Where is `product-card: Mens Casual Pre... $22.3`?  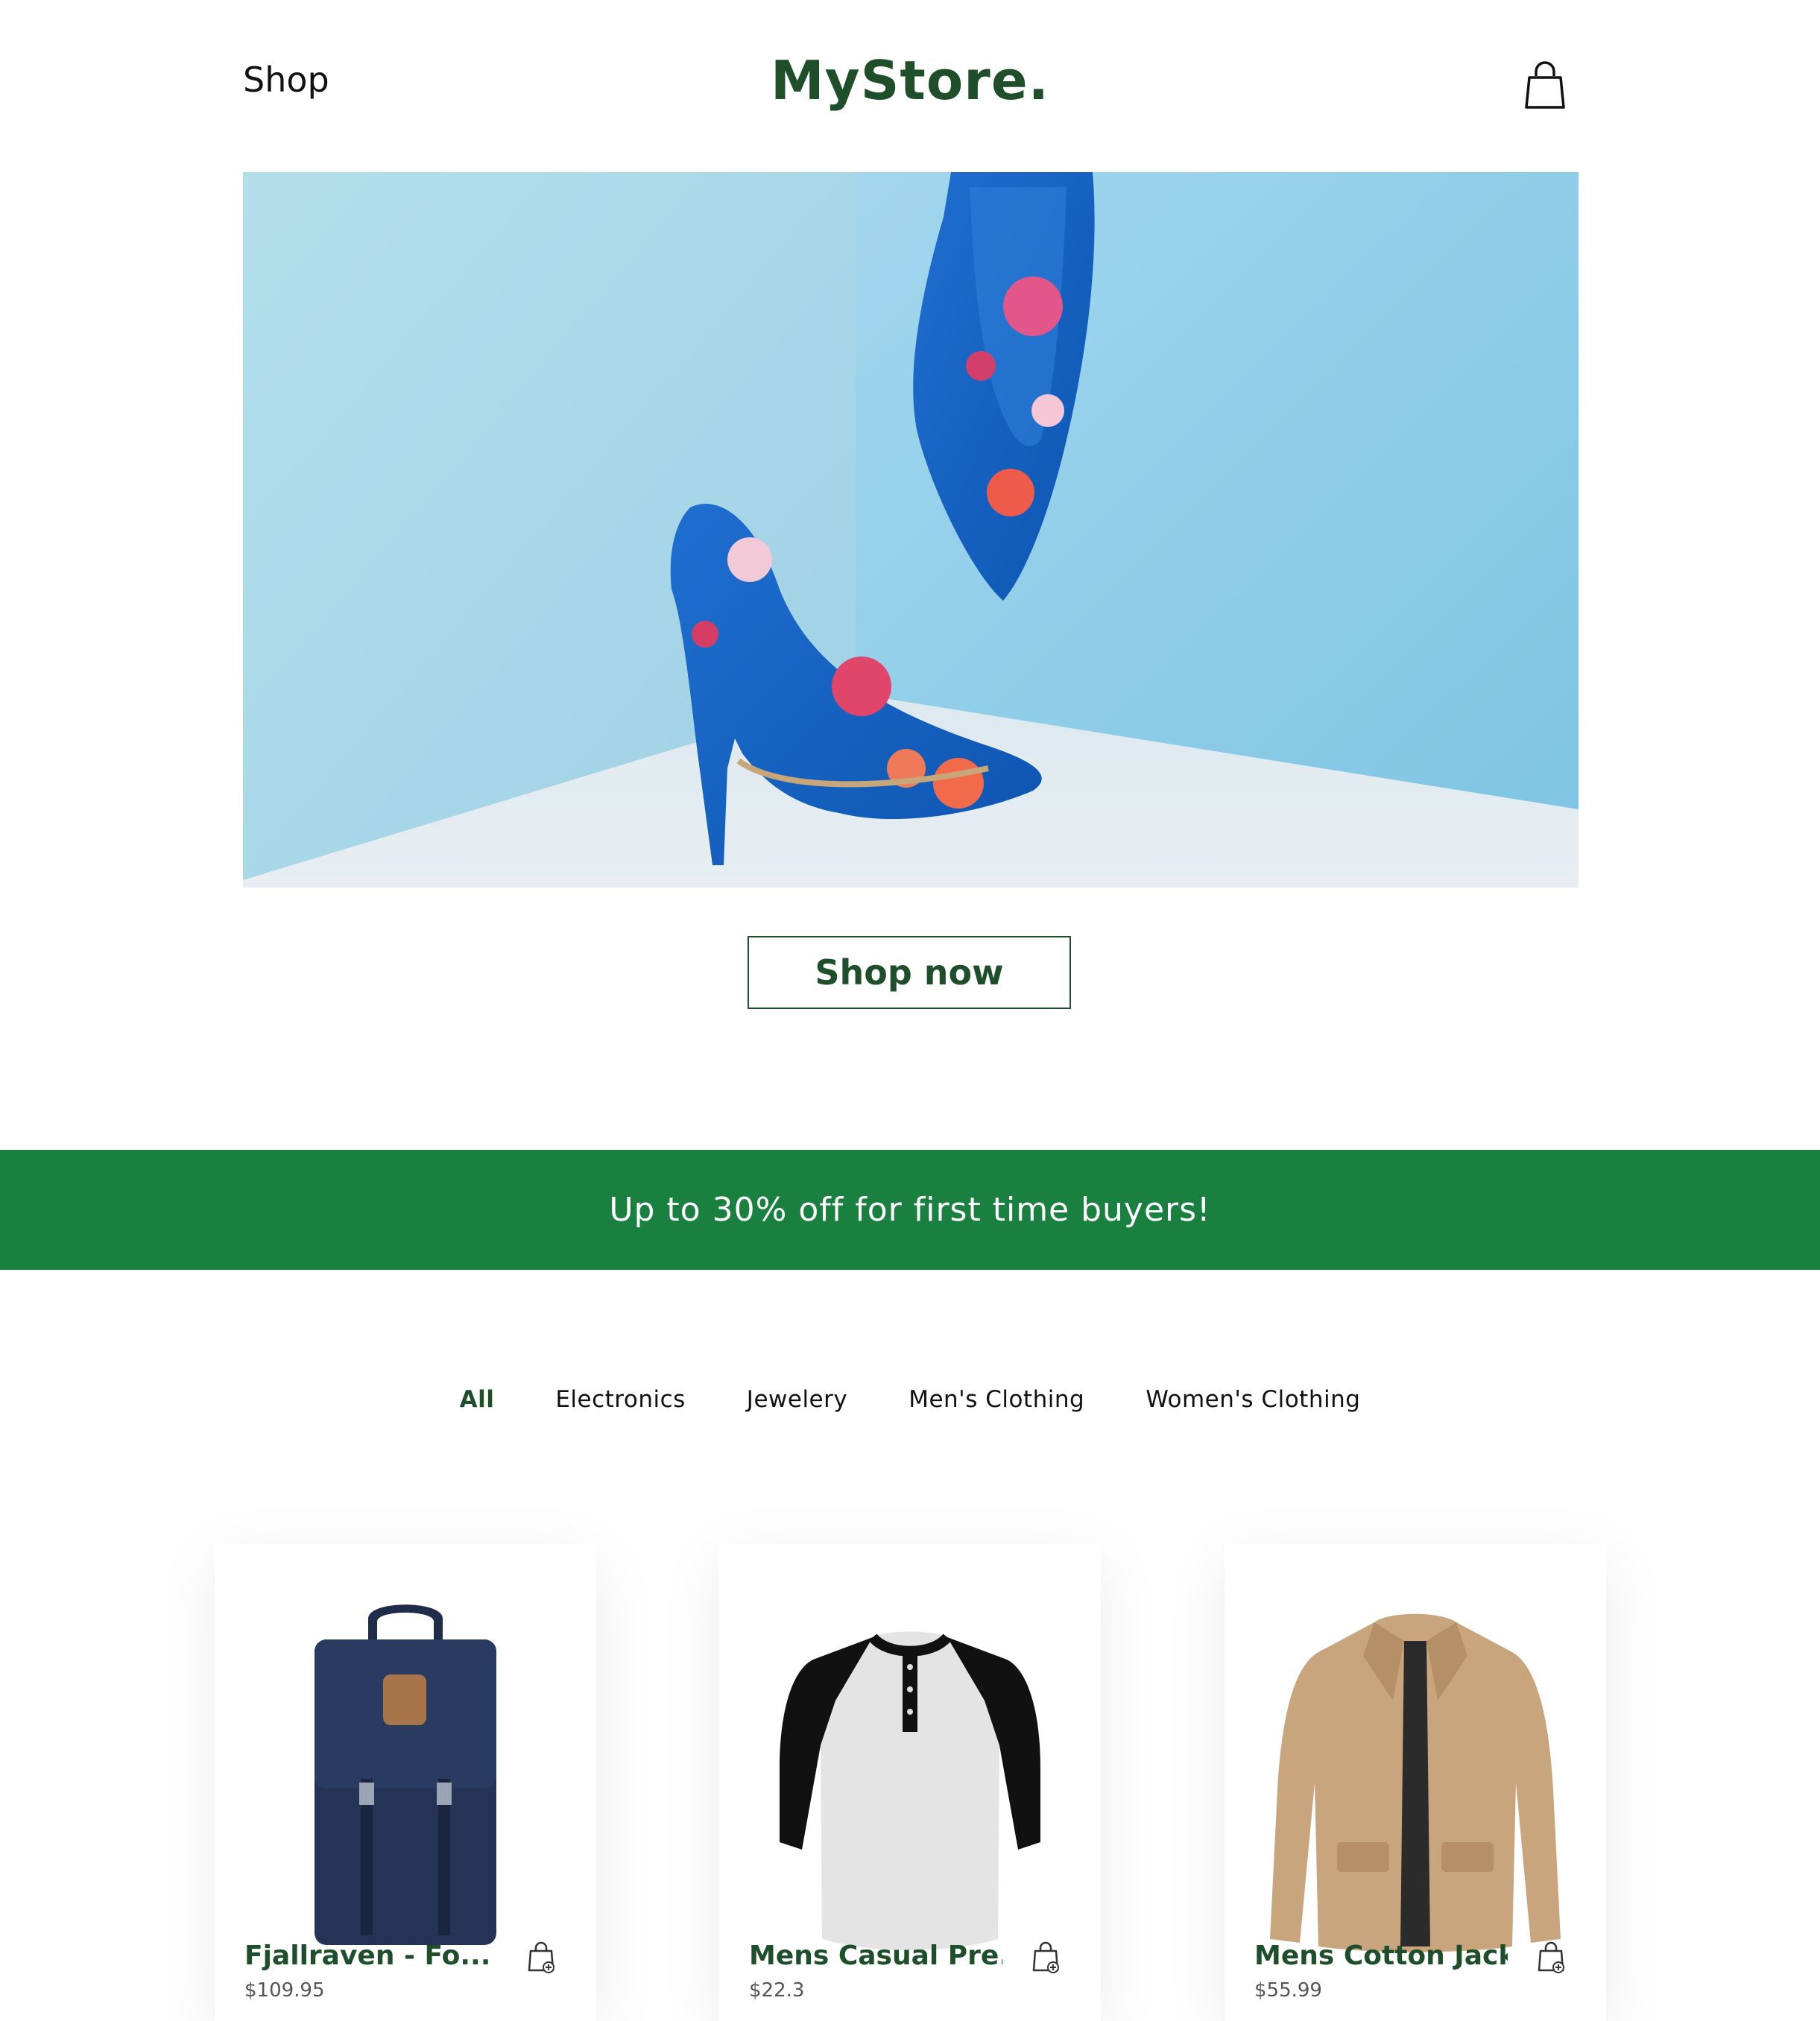
product-card: Mens Casual Pre... $22.3 is located at coordinates (910, 1782).